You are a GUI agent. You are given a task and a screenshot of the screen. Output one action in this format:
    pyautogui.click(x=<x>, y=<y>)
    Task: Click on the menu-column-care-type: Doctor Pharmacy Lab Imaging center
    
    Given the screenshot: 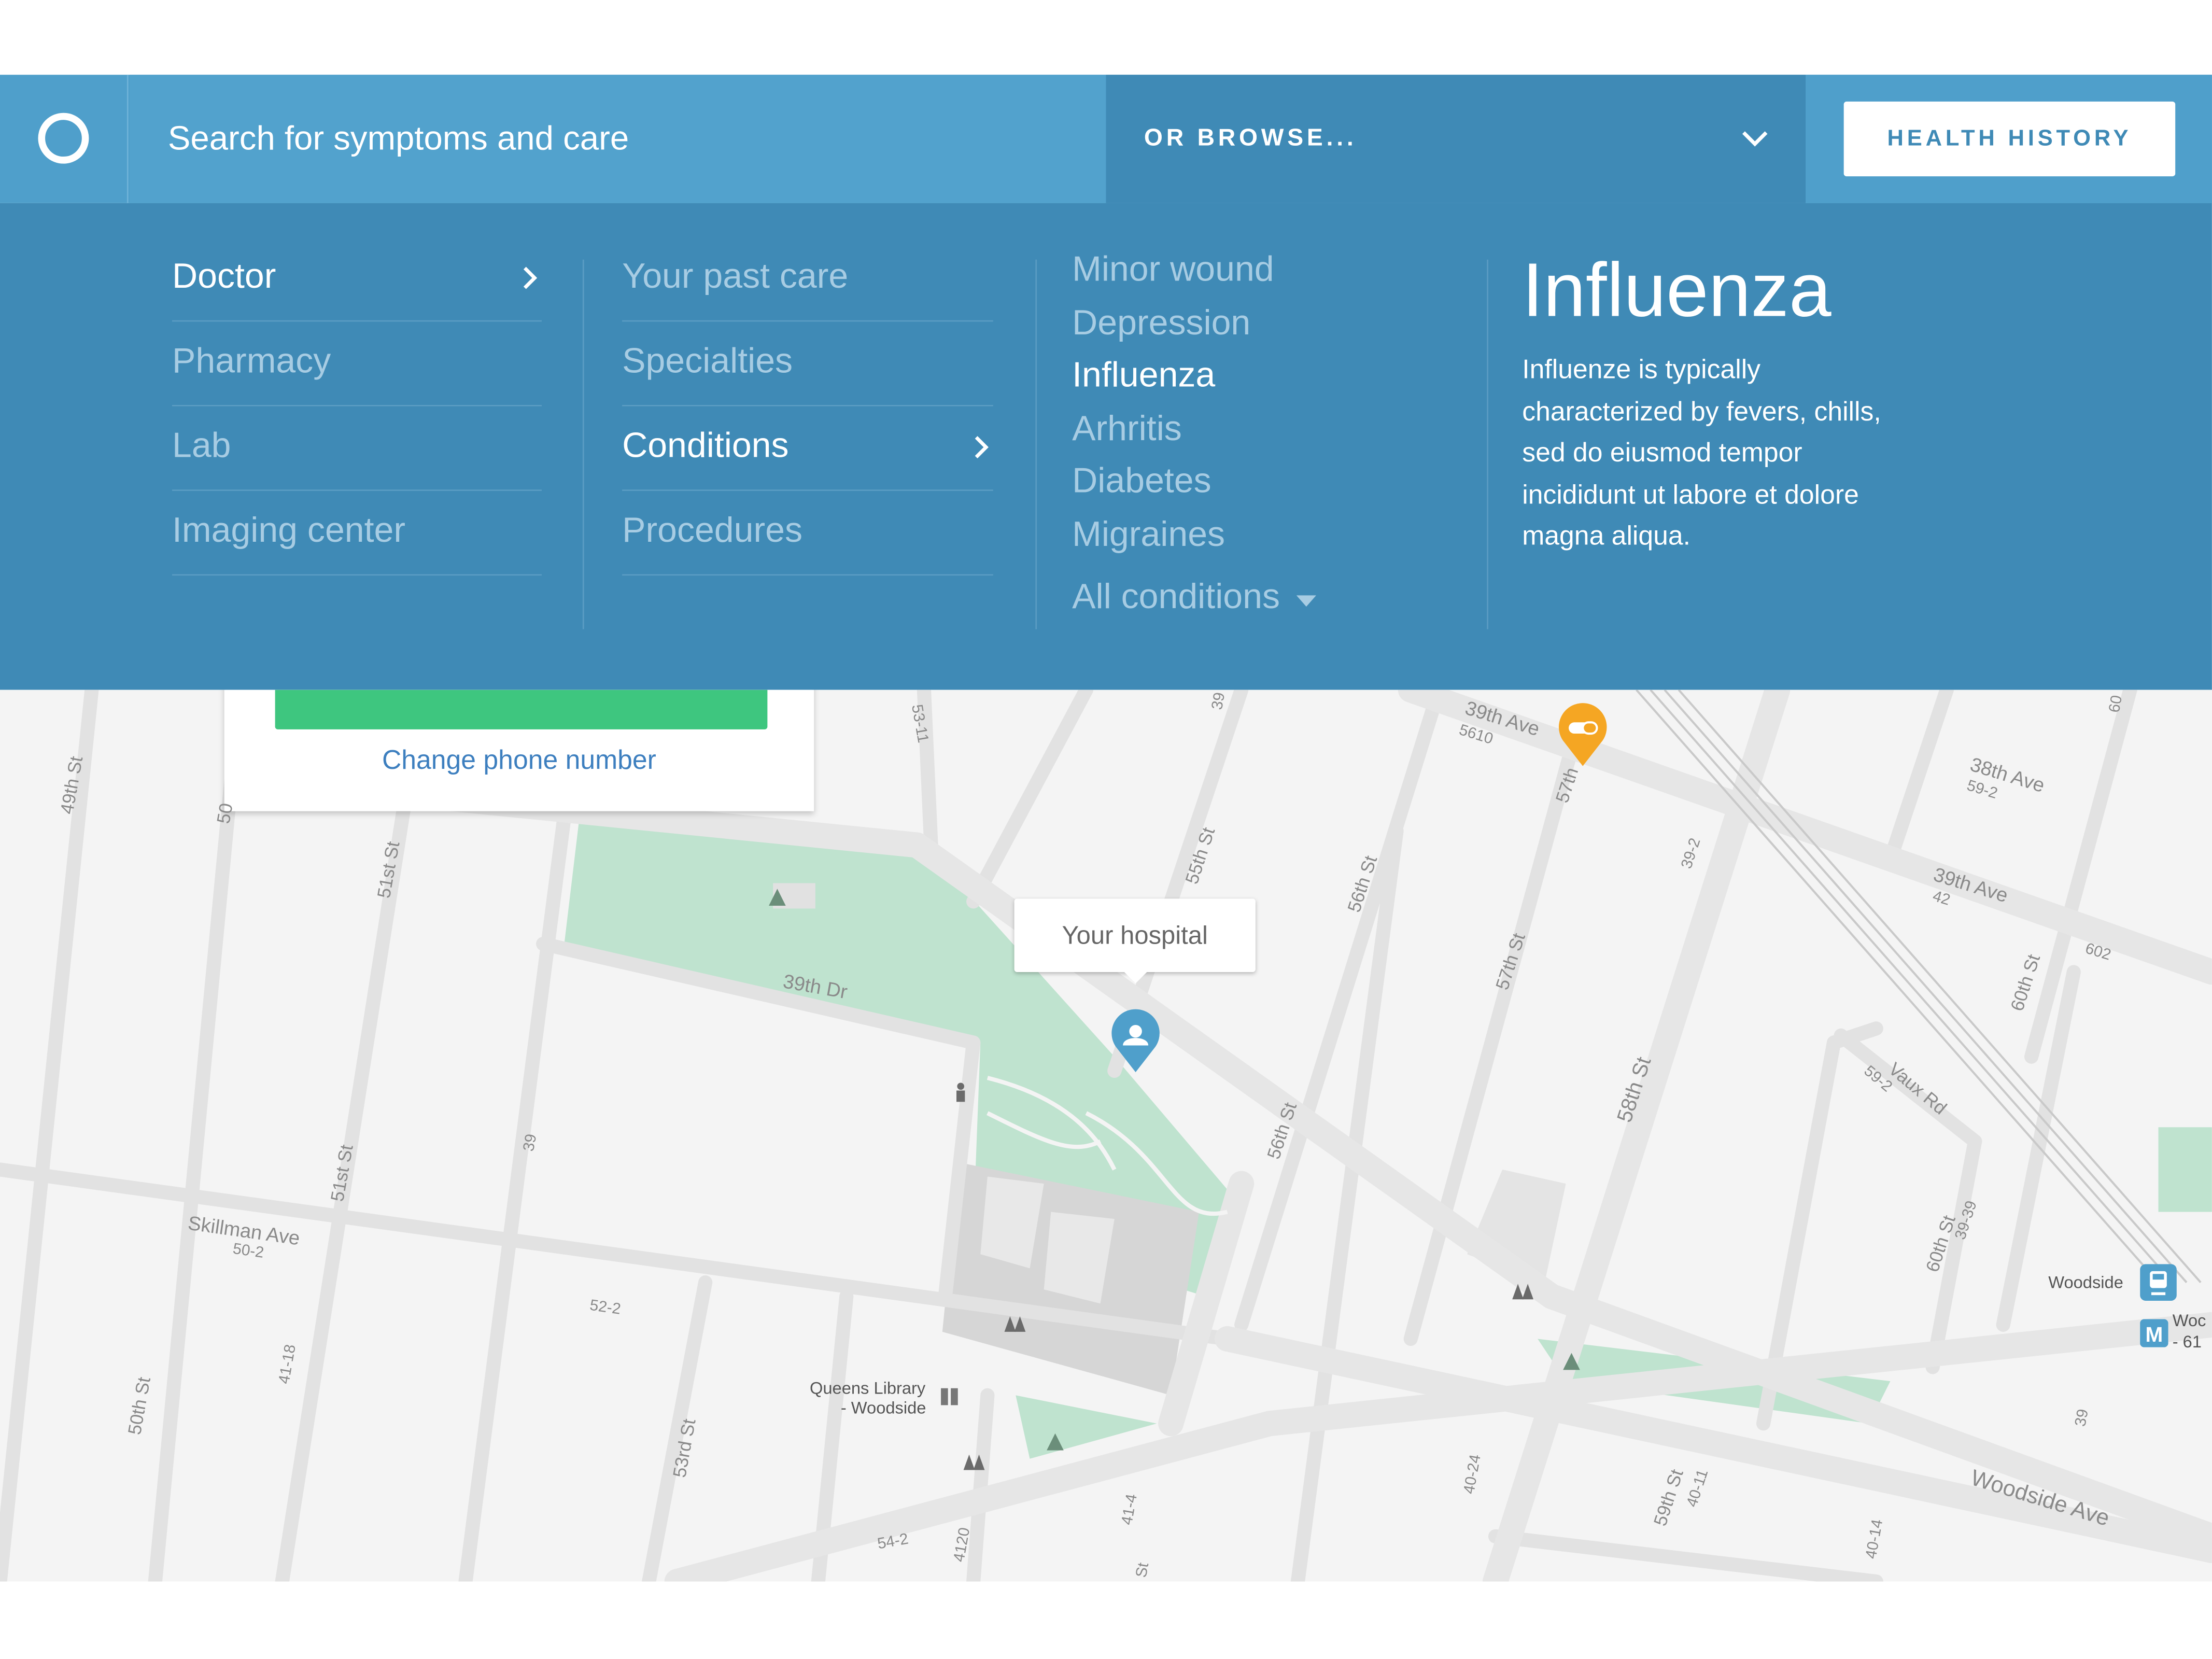 What is the action you would take?
    pyautogui.click(x=357, y=407)
    